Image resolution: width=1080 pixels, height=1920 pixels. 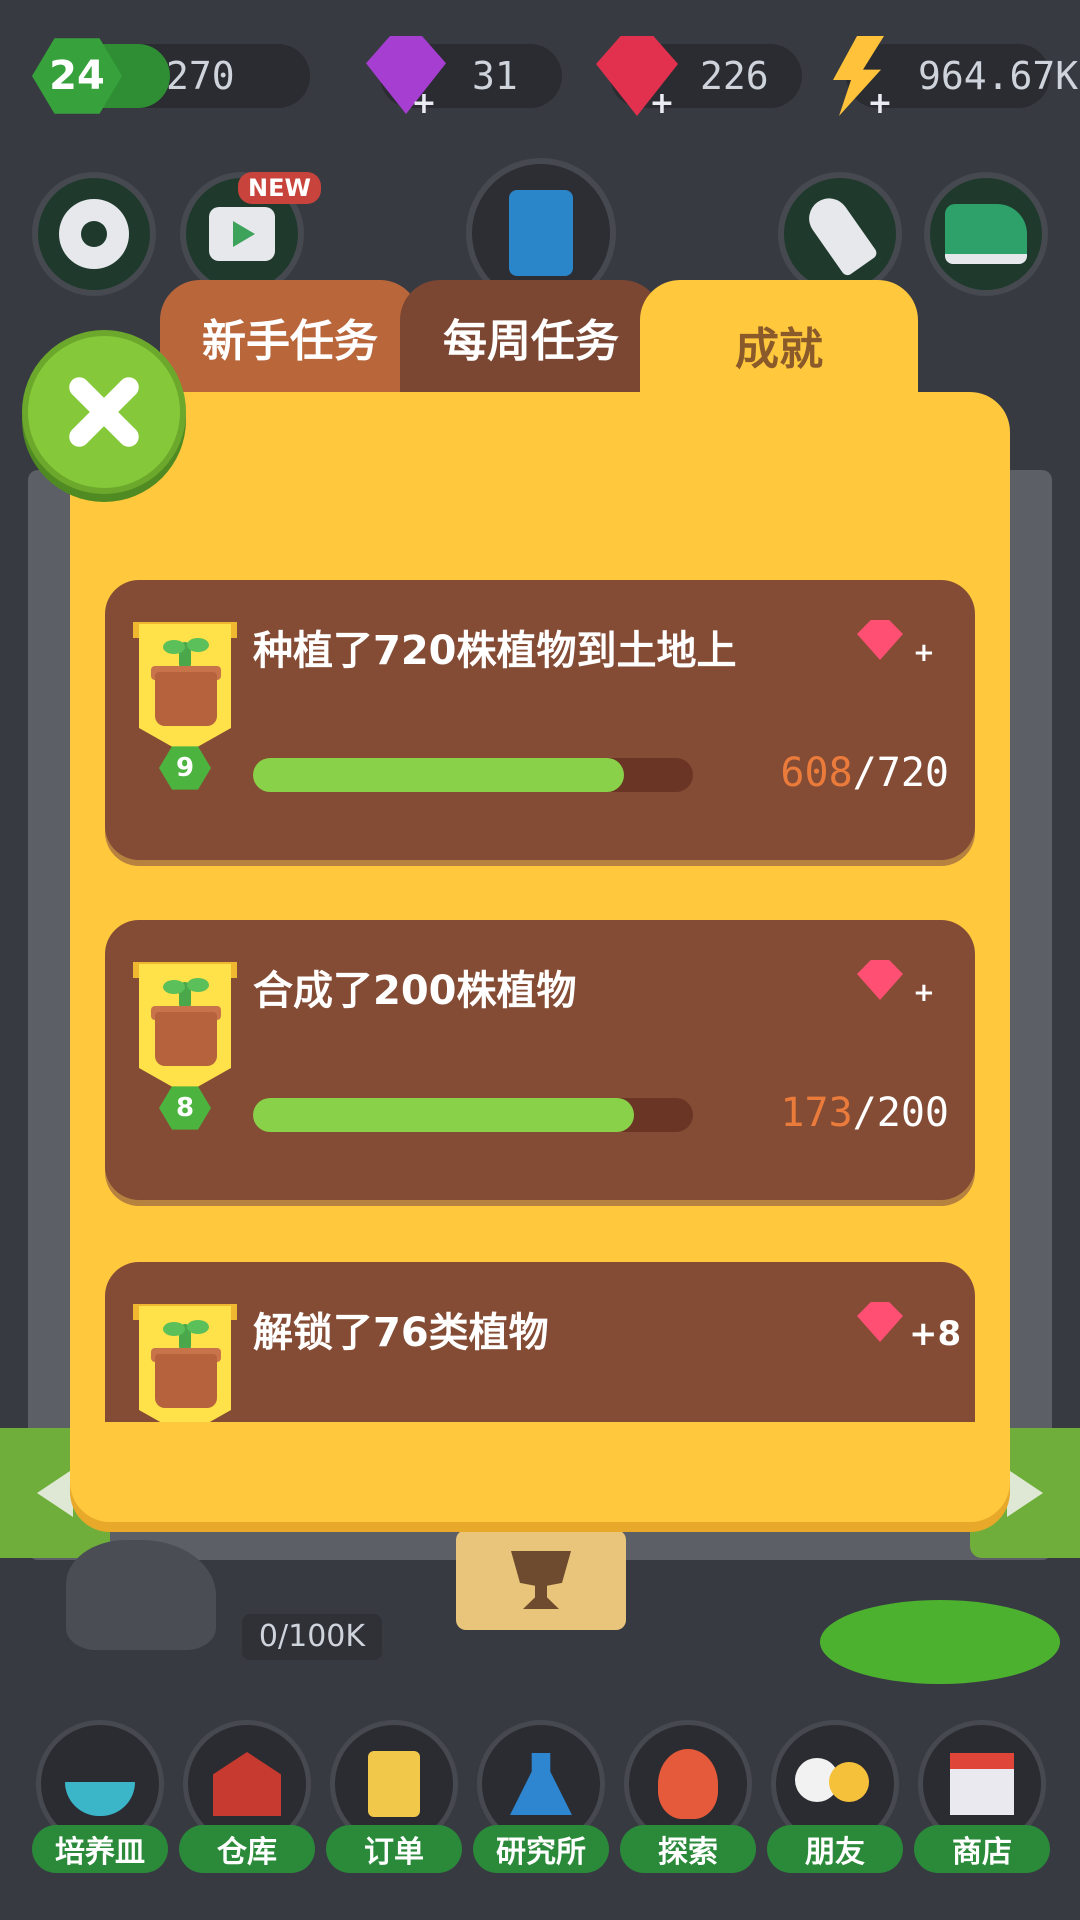 I want to click on progress-current: 608, so click(x=816, y=773).